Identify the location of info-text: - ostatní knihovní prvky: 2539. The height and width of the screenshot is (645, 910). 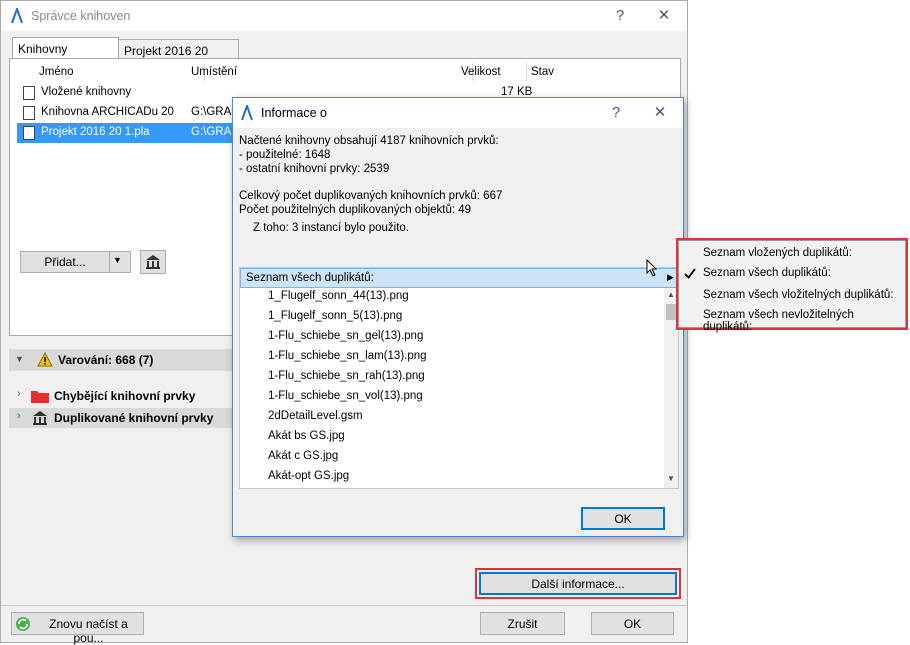
(314, 169).